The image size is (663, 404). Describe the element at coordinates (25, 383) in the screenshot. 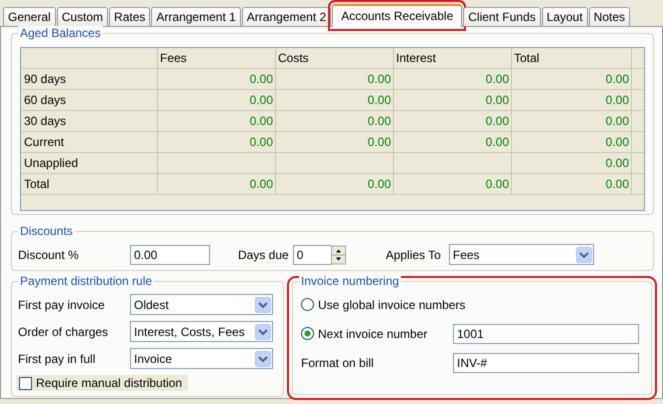

I see `checkbox` at that location.